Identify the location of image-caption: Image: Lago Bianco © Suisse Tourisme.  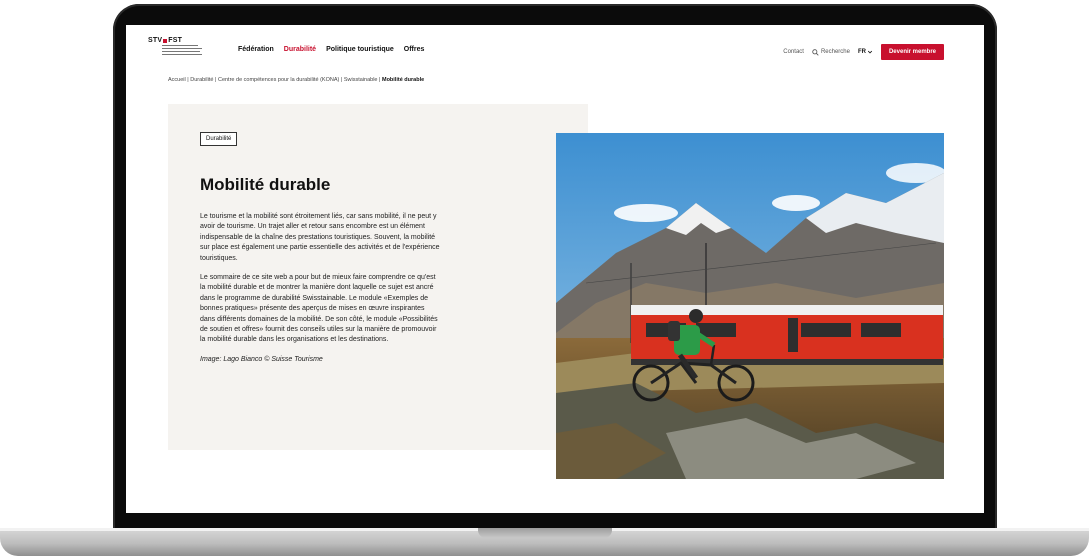
(261, 359).